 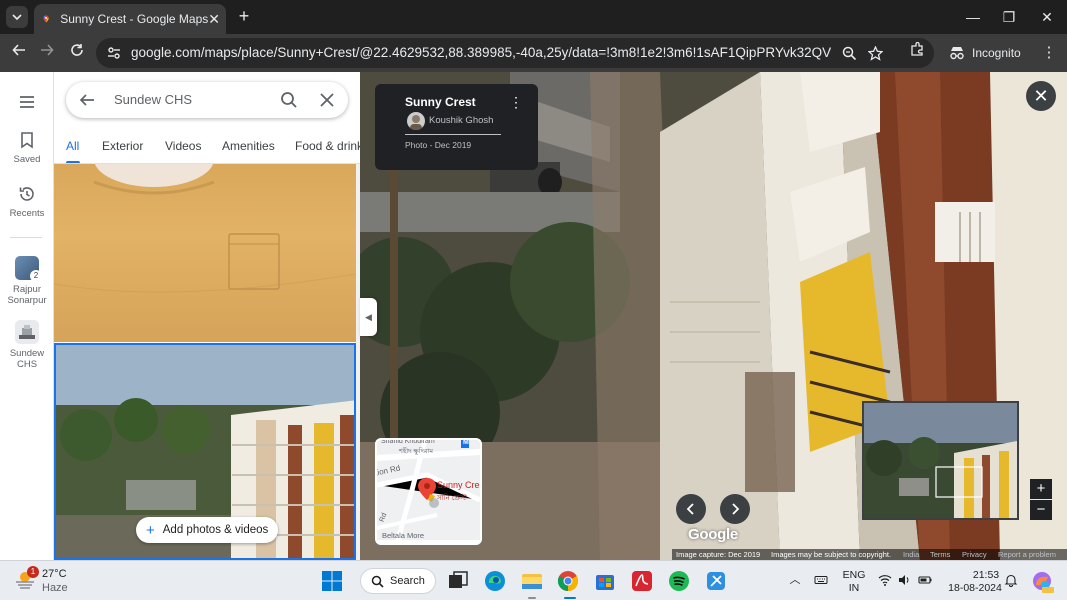 I want to click on region-link: India, so click(x=911, y=554).